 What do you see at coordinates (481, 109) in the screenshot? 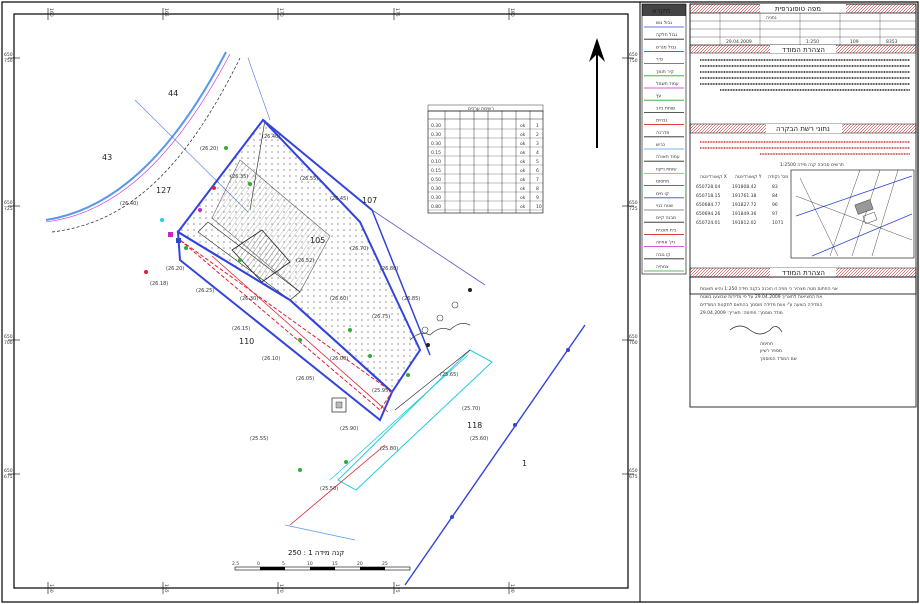
I see `area-table-title: רשימת ערכים` at bounding box center [481, 109].